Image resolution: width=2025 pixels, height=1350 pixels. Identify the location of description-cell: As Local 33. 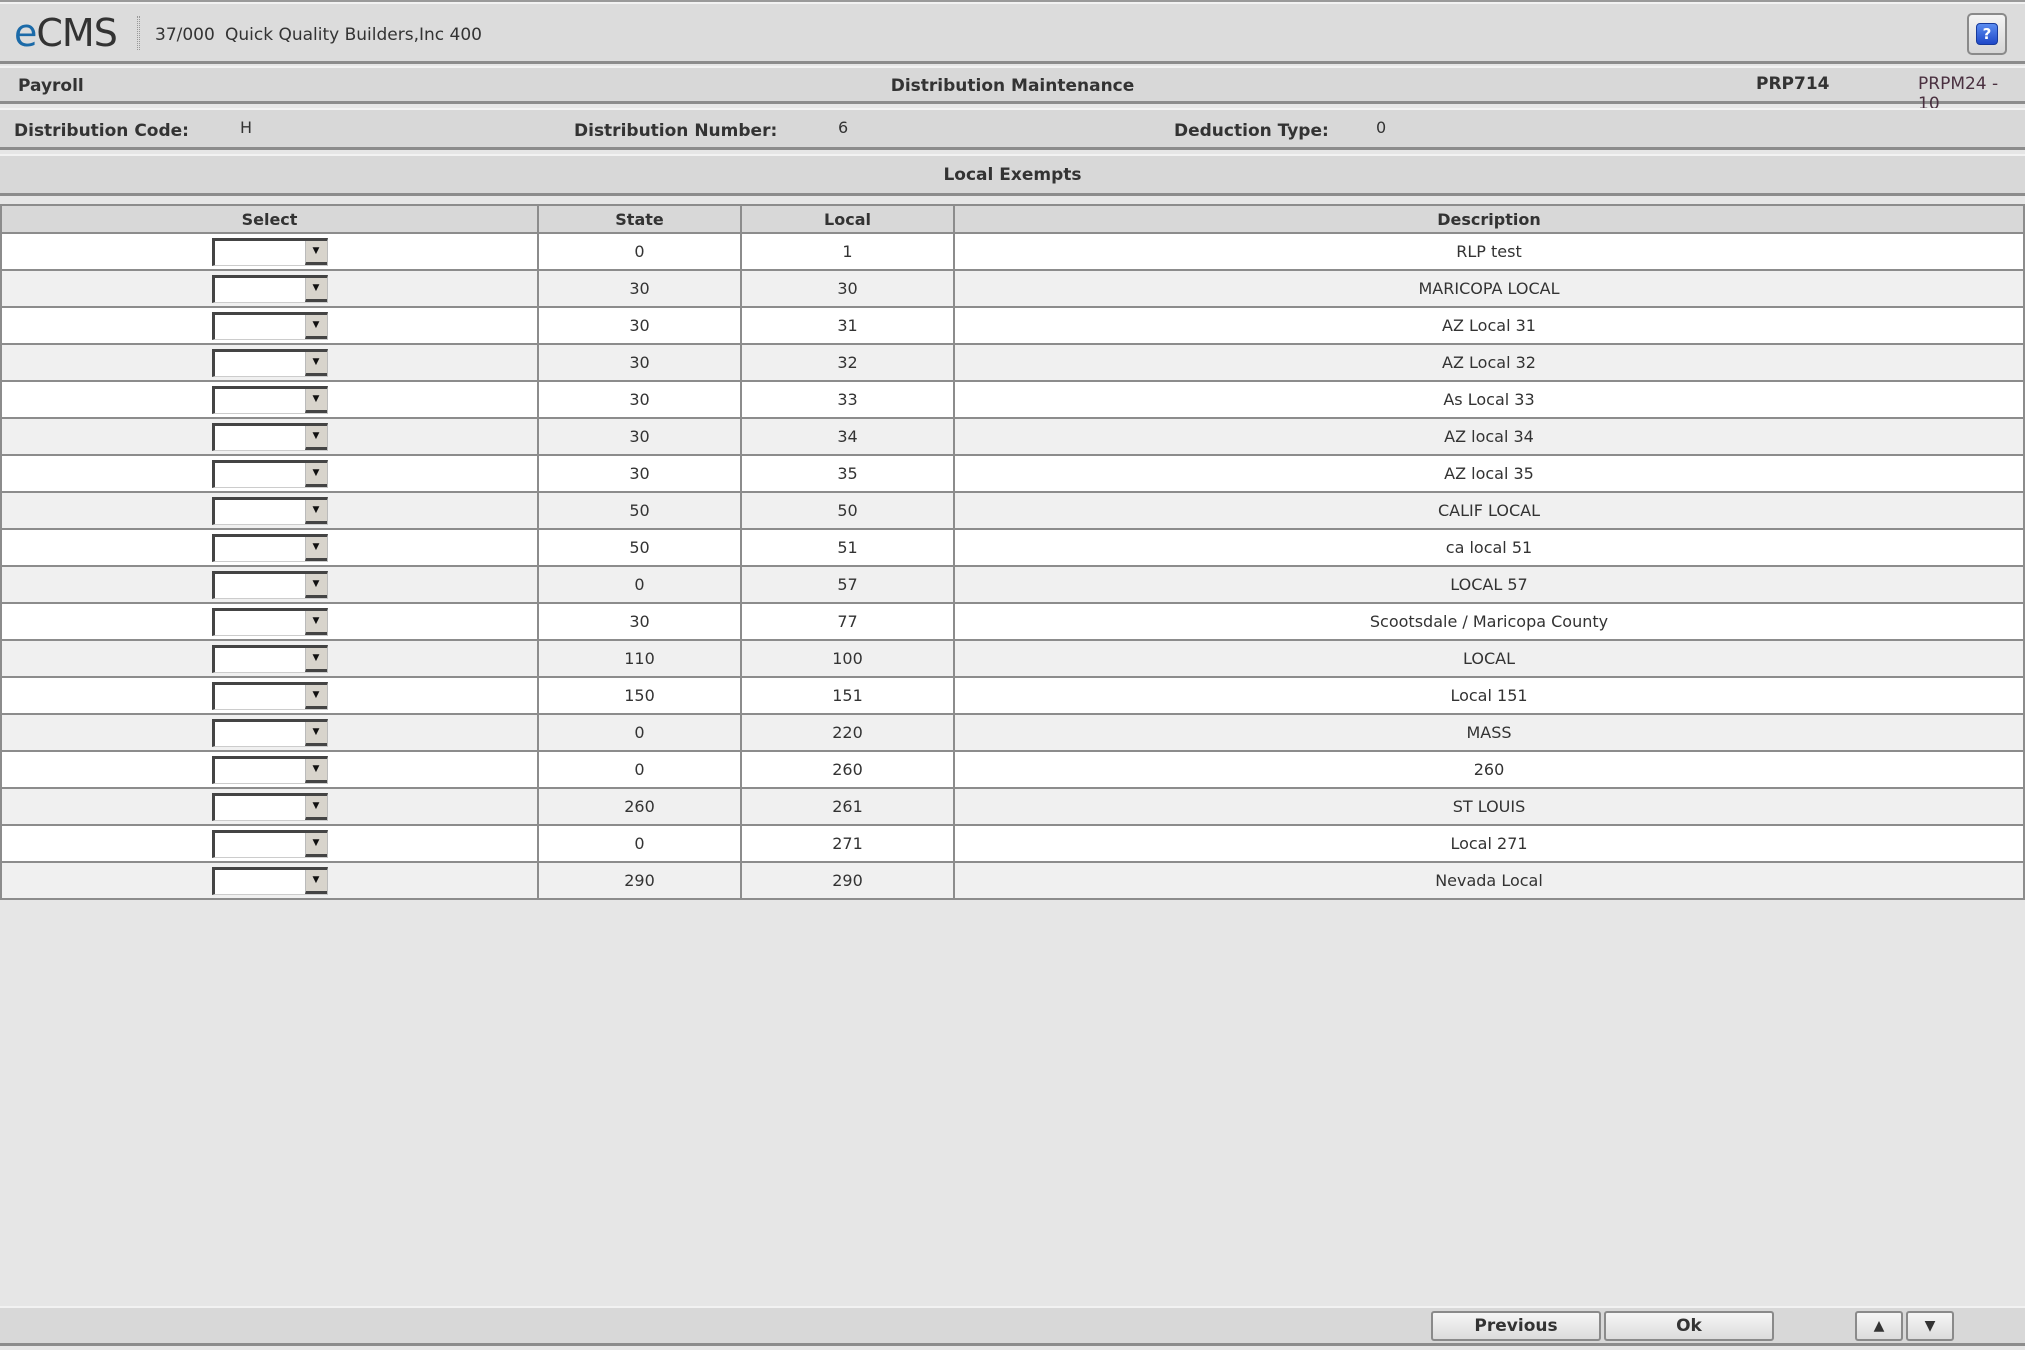
(1489, 399).